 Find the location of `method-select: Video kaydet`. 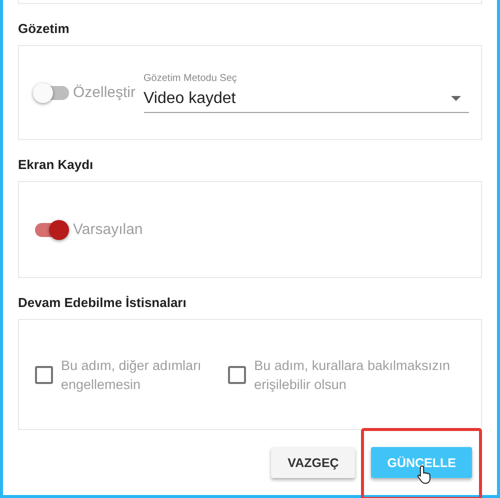

method-select: Video kaydet is located at coordinates (306, 99).